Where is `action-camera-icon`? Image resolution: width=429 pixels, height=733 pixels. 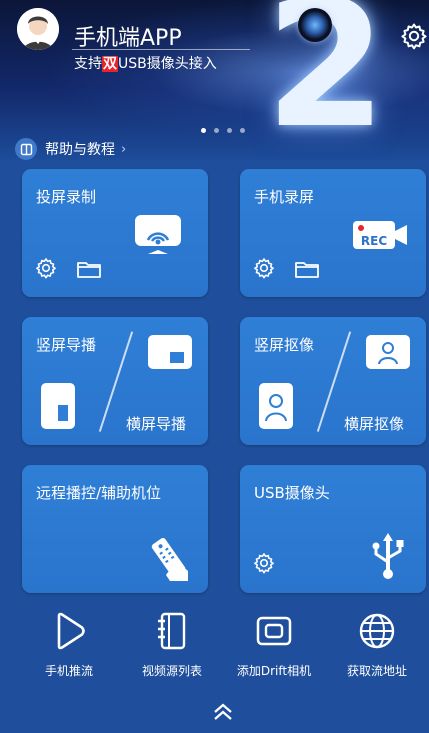
action-camera-icon is located at coordinates (274, 631).